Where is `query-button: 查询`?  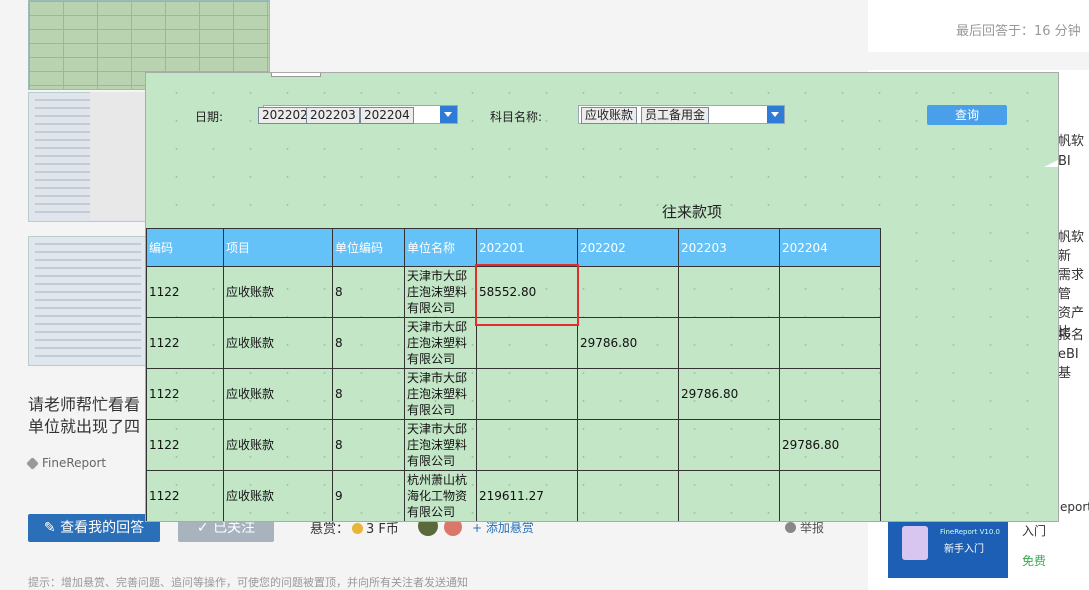 query-button: 查询 is located at coordinates (967, 115).